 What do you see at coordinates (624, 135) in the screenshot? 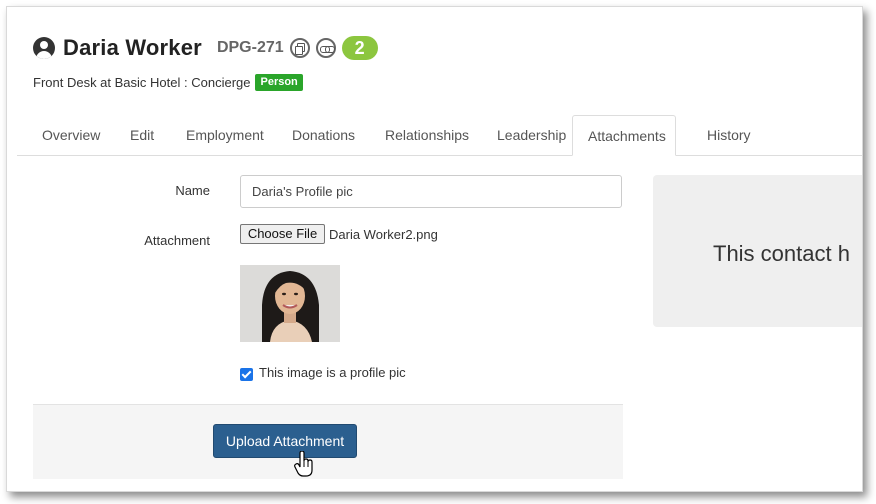
I see `tab-attachments: Attachments` at bounding box center [624, 135].